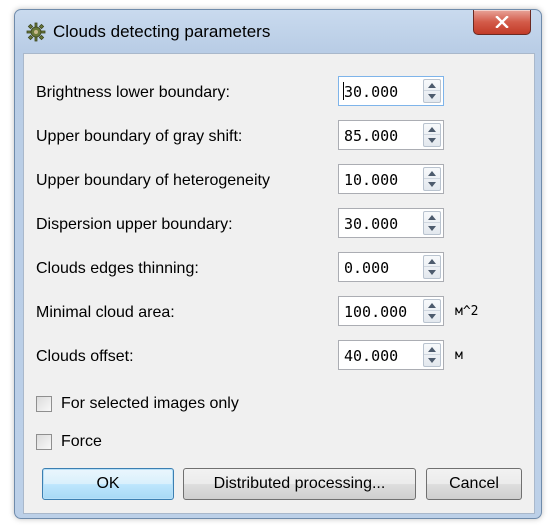 This screenshot has width=560, height=525. What do you see at coordinates (375, 312) in the screenshot?
I see `spinbox-value: 100.000` at bounding box center [375, 312].